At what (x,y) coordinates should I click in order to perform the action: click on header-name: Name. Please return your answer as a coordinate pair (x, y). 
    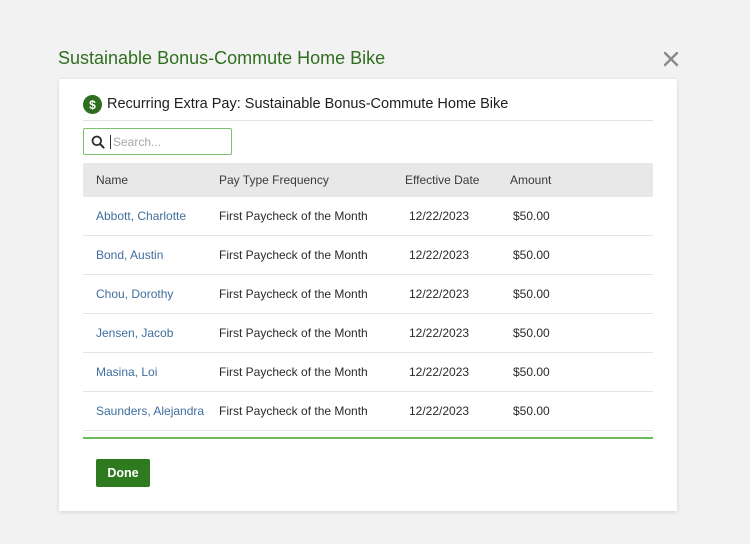
    Looking at the image, I should click on (151, 180).